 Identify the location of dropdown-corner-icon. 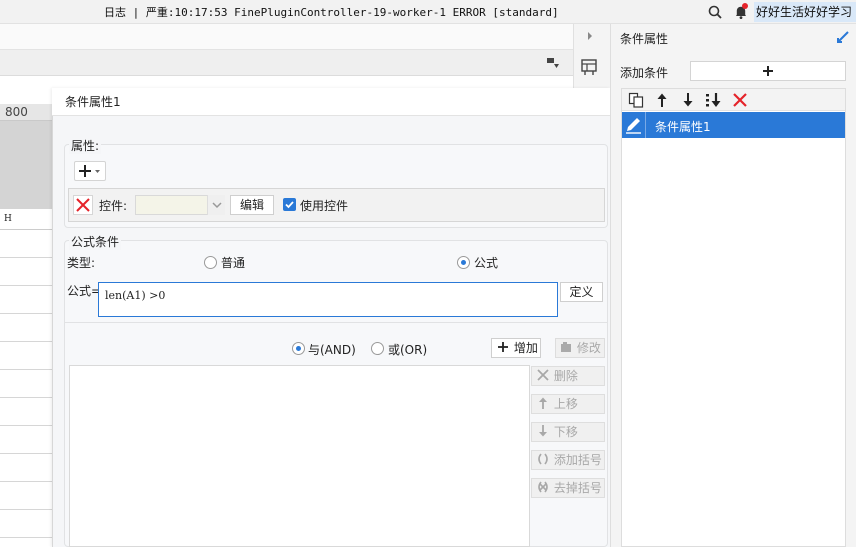
(553, 63).